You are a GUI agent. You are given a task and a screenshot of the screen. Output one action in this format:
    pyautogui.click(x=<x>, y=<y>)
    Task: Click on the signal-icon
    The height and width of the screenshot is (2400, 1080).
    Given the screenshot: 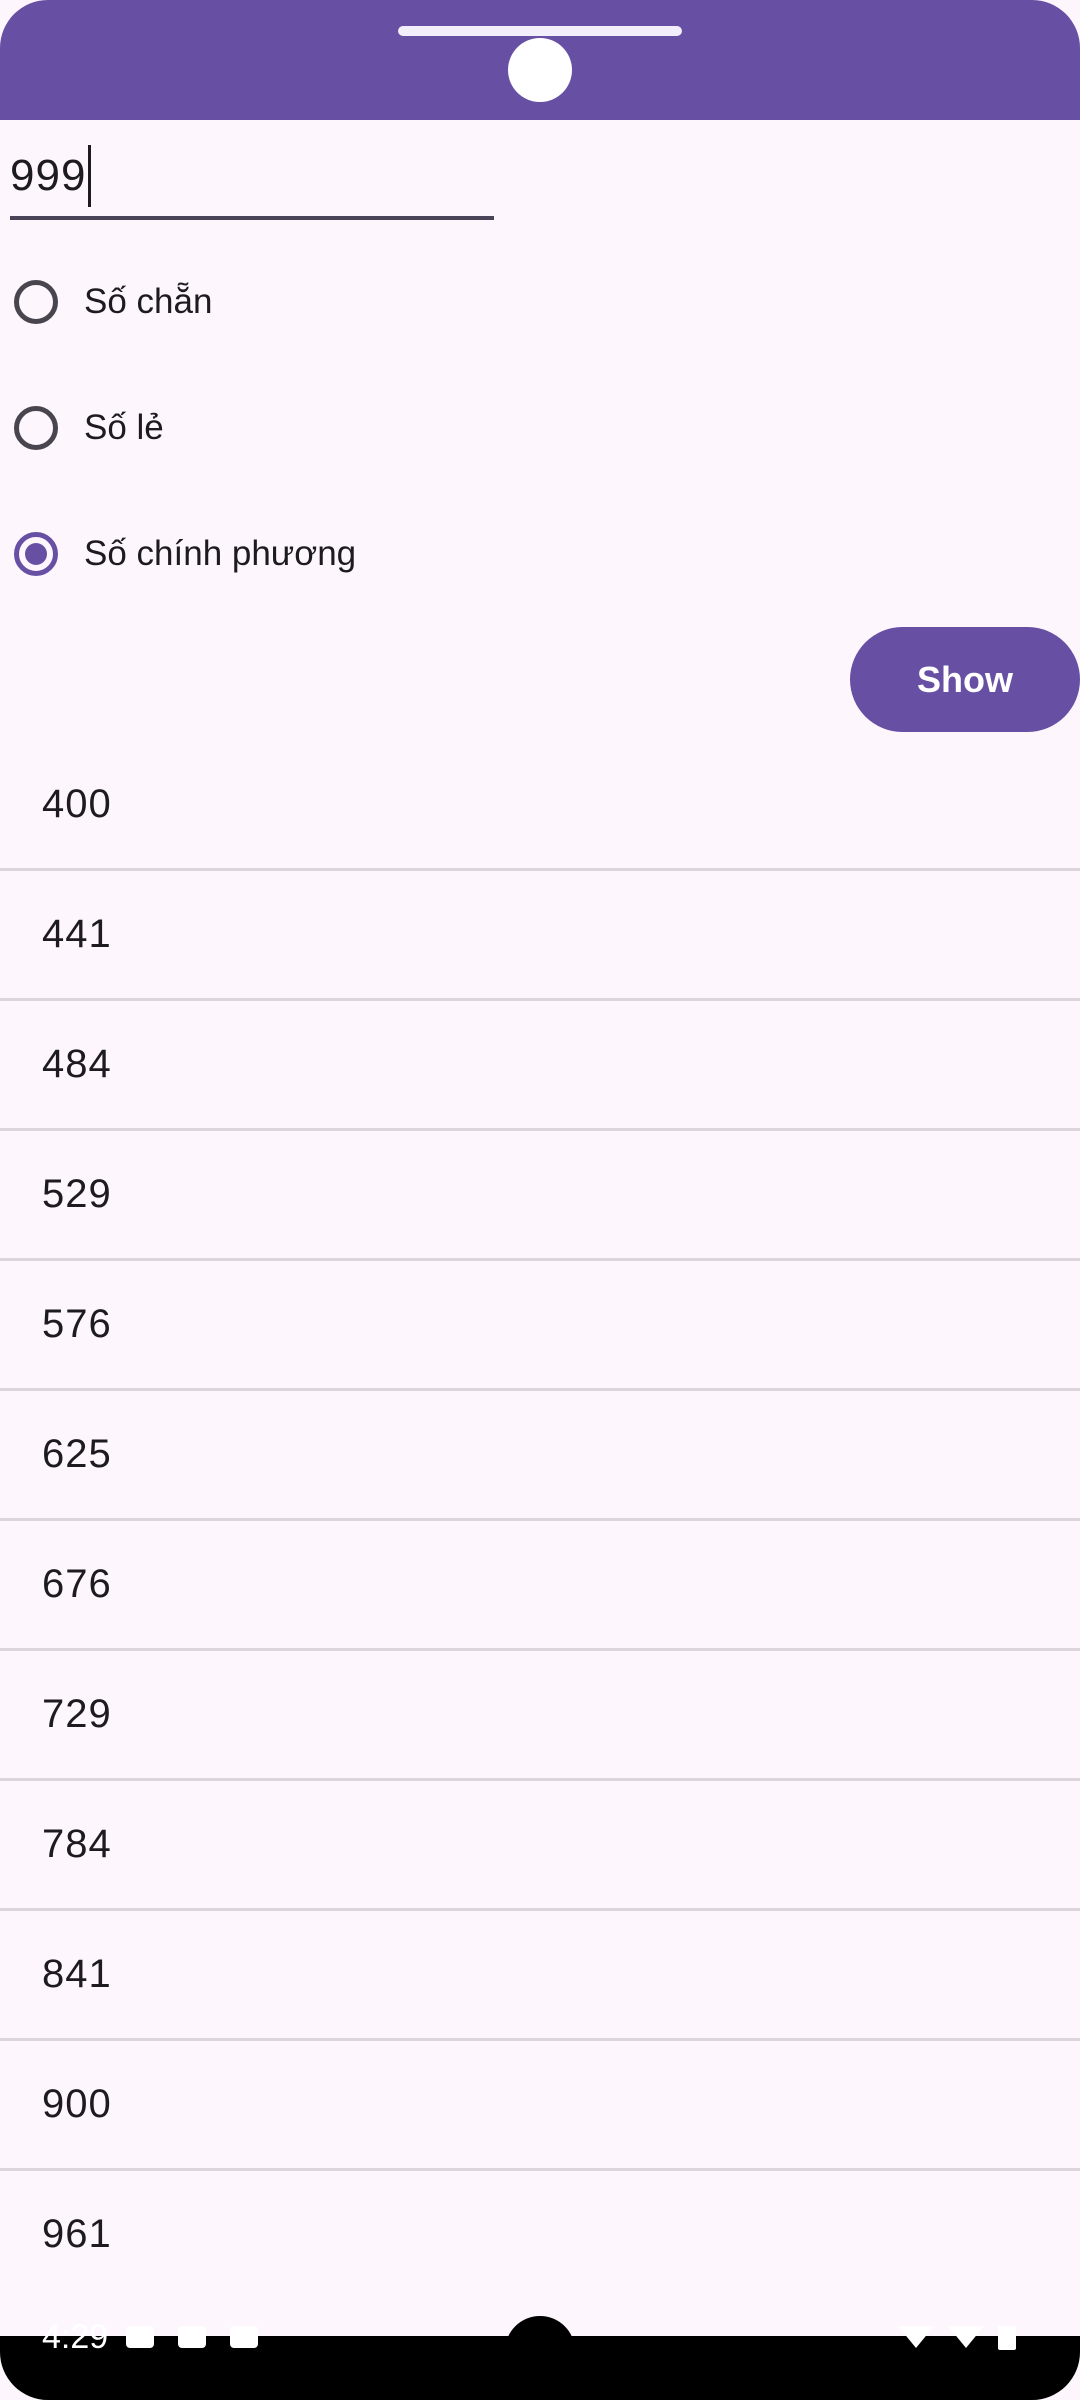 What is the action you would take?
    pyautogui.click(x=966, y=2337)
    